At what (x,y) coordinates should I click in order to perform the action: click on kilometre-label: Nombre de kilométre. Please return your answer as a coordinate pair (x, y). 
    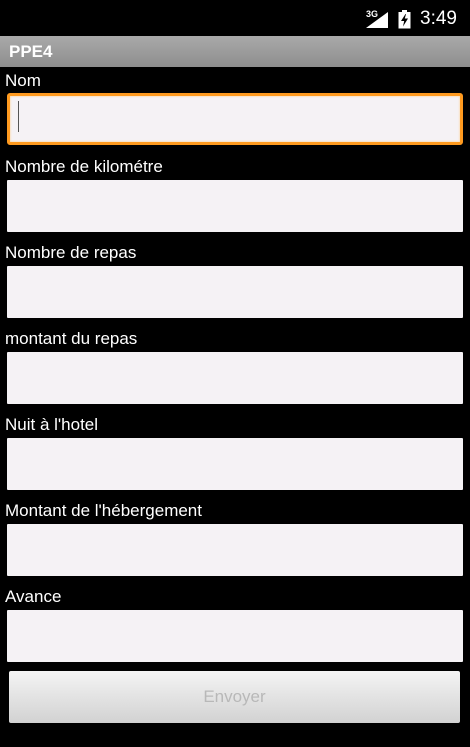
    Looking at the image, I should click on (84, 166).